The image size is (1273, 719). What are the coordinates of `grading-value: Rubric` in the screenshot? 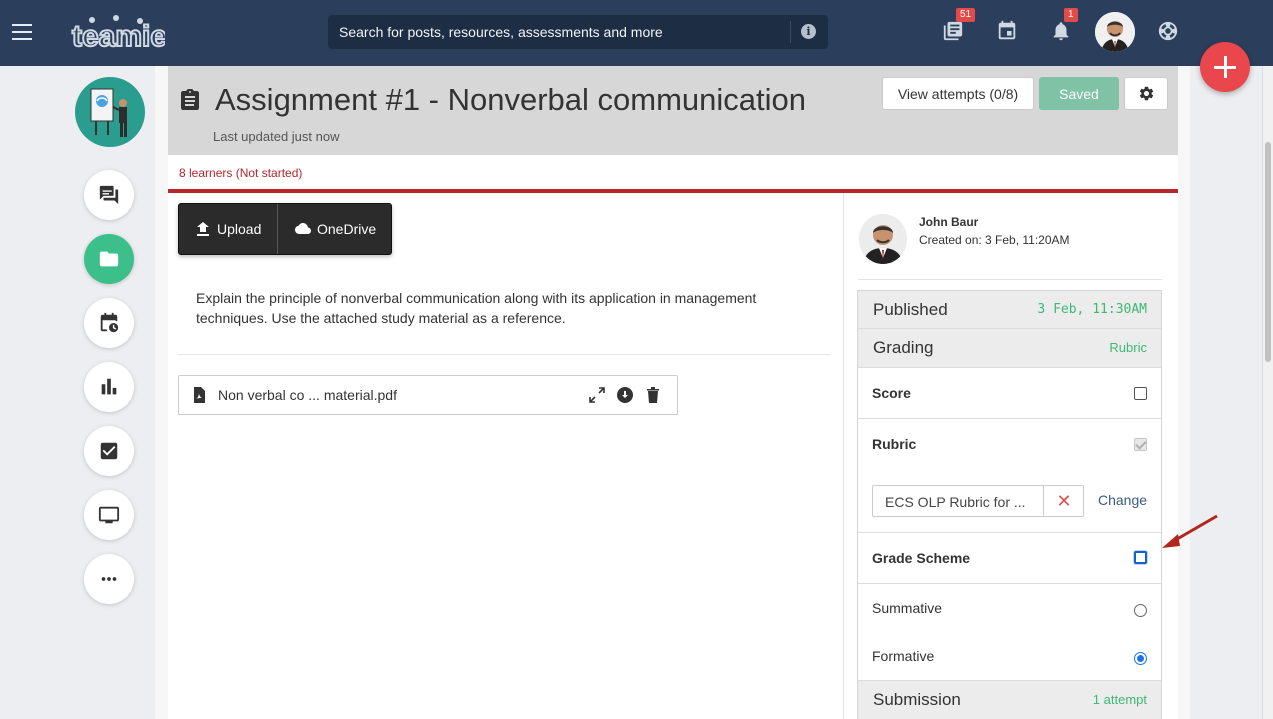 It's located at (1128, 347).